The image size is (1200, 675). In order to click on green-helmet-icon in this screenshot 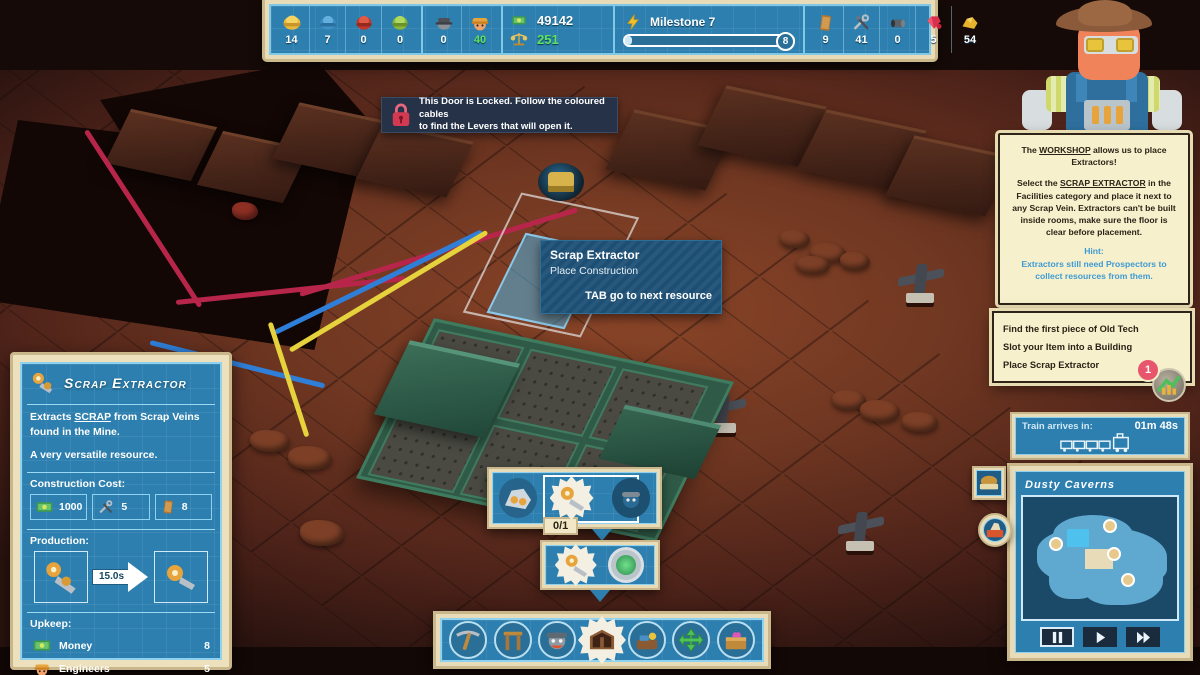, I will do `click(400, 22)`.